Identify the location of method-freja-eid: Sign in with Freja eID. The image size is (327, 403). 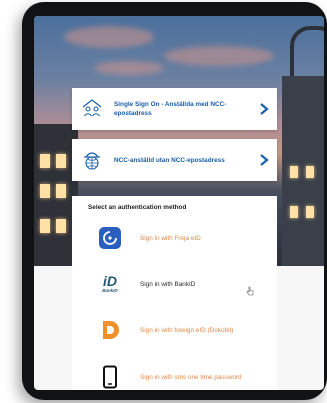
(185, 238).